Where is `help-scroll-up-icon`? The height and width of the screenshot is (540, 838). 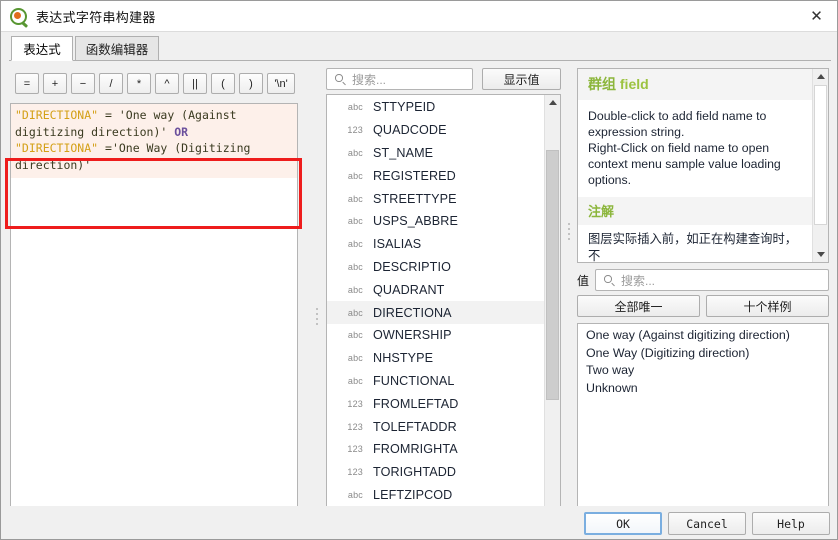 help-scroll-up-icon is located at coordinates (820, 76).